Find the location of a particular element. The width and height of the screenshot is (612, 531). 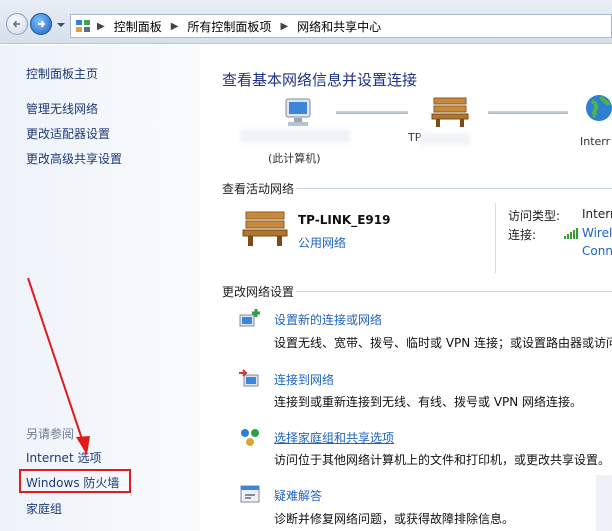

homegroup-sharing-description: 访问位于其他网络计算机上的文件和打印机，或更改共享设置。 is located at coordinates (442, 460).